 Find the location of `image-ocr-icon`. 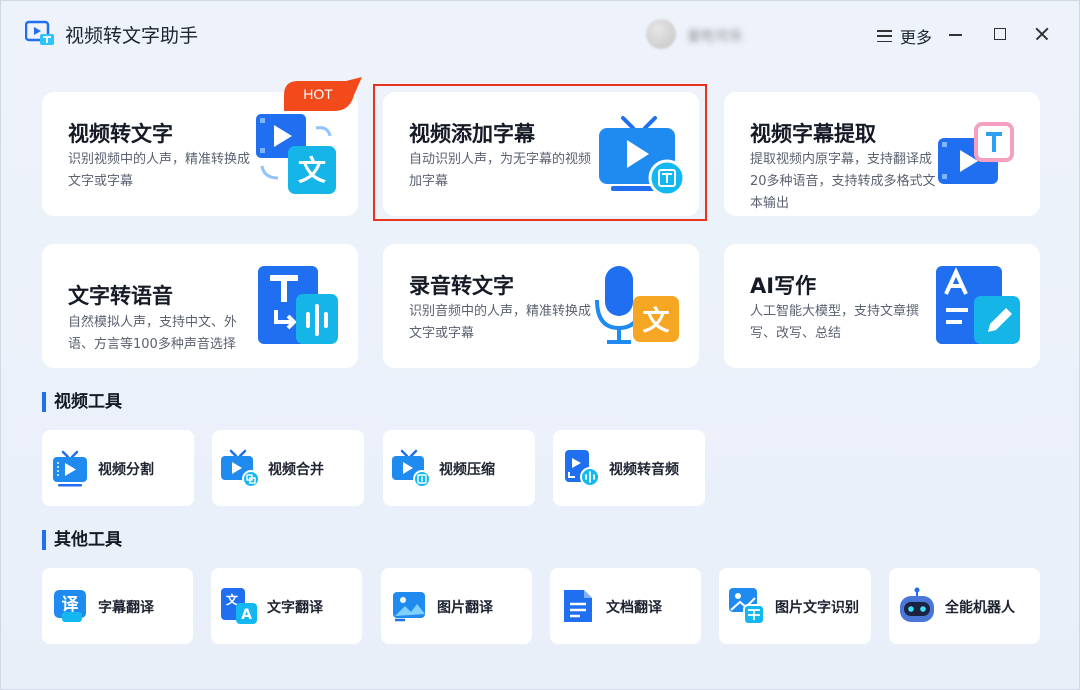

image-ocr-icon is located at coordinates (747, 606).